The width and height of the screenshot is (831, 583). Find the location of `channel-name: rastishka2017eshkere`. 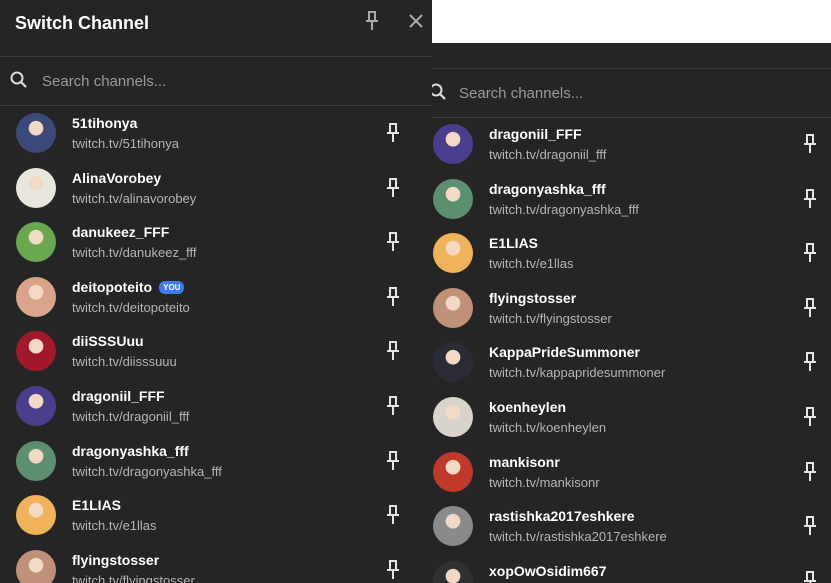

channel-name: rastishka2017eshkere is located at coordinates (562, 516).